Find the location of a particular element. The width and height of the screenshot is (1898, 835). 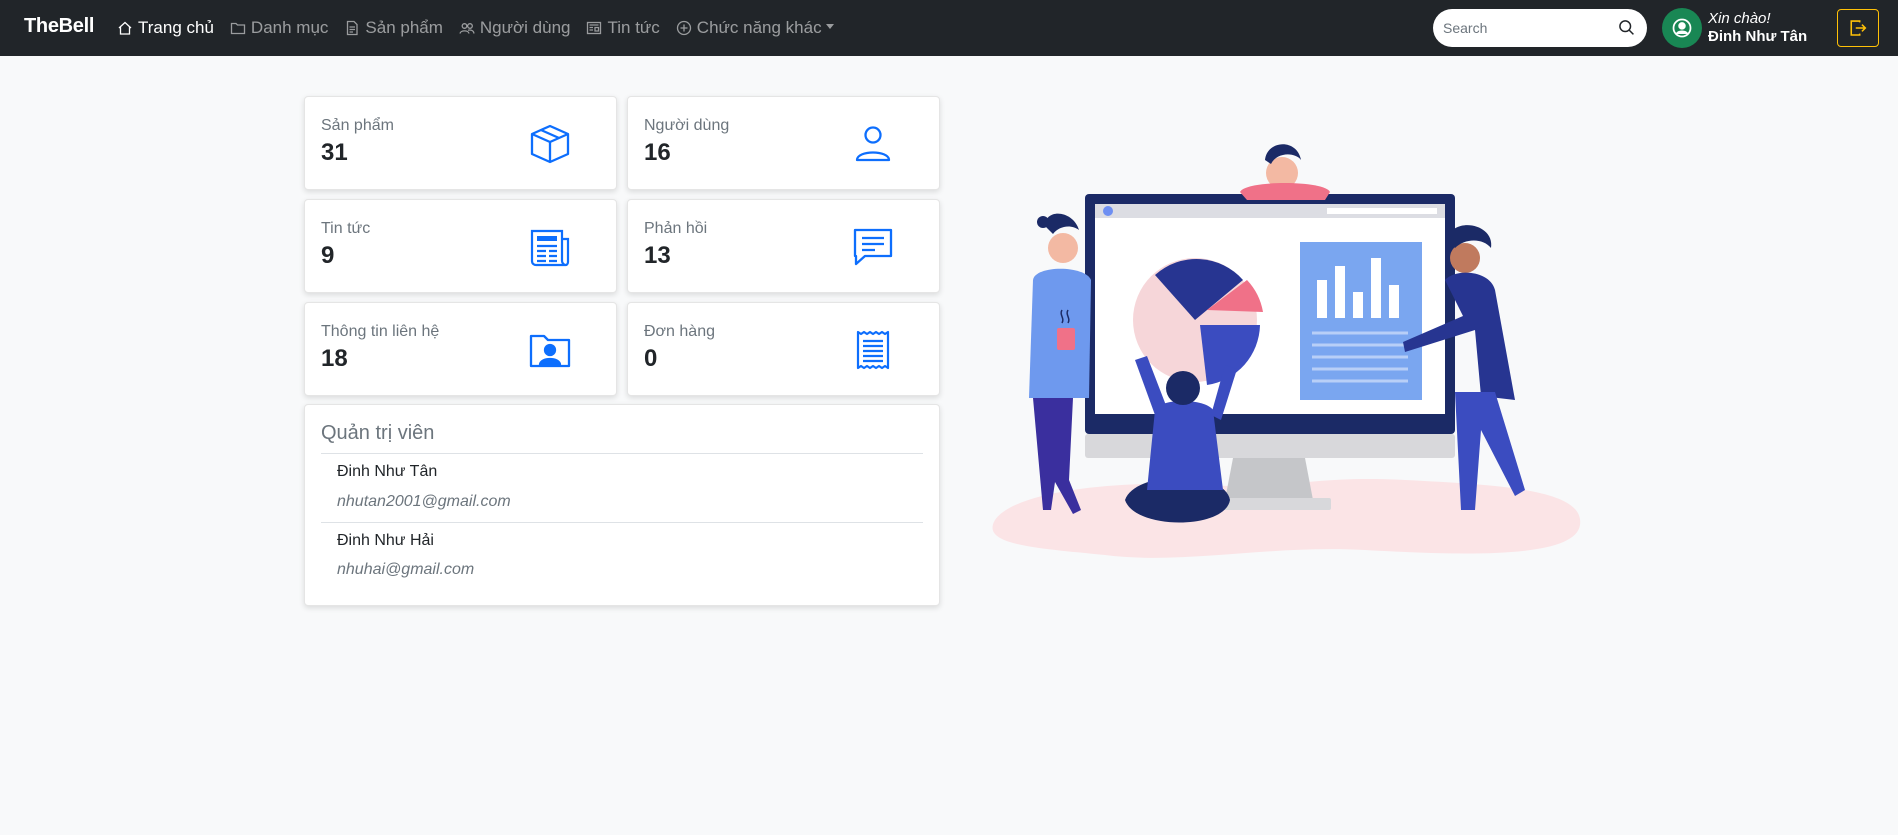

stat-card-orders: Đơn hàng 0 is located at coordinates (783, 349).